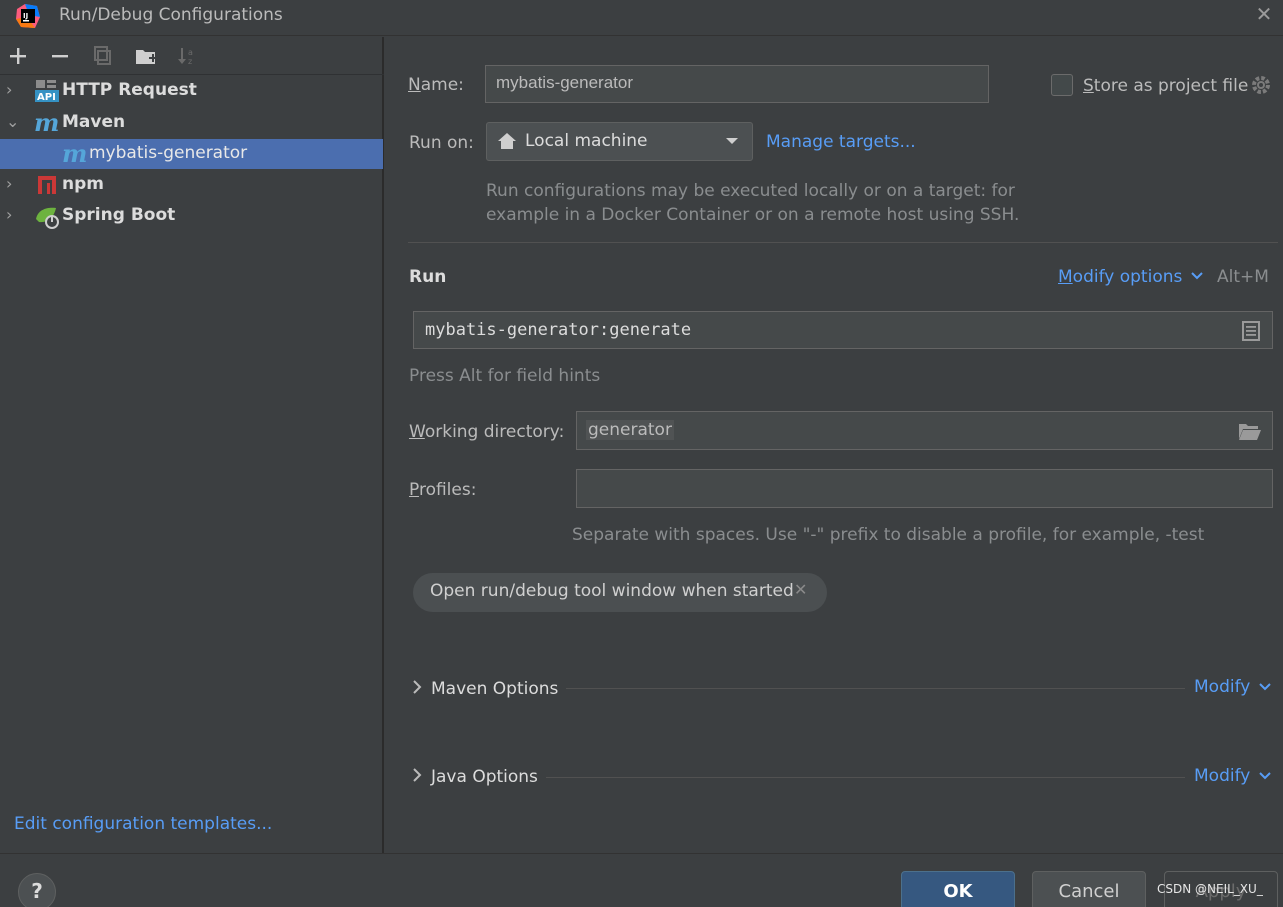 The image size is (1283, 907). What do you see at coordinates (428, 277) in the screenshot?
I see `run-section-title: Run` at bounding box center [428, 277].